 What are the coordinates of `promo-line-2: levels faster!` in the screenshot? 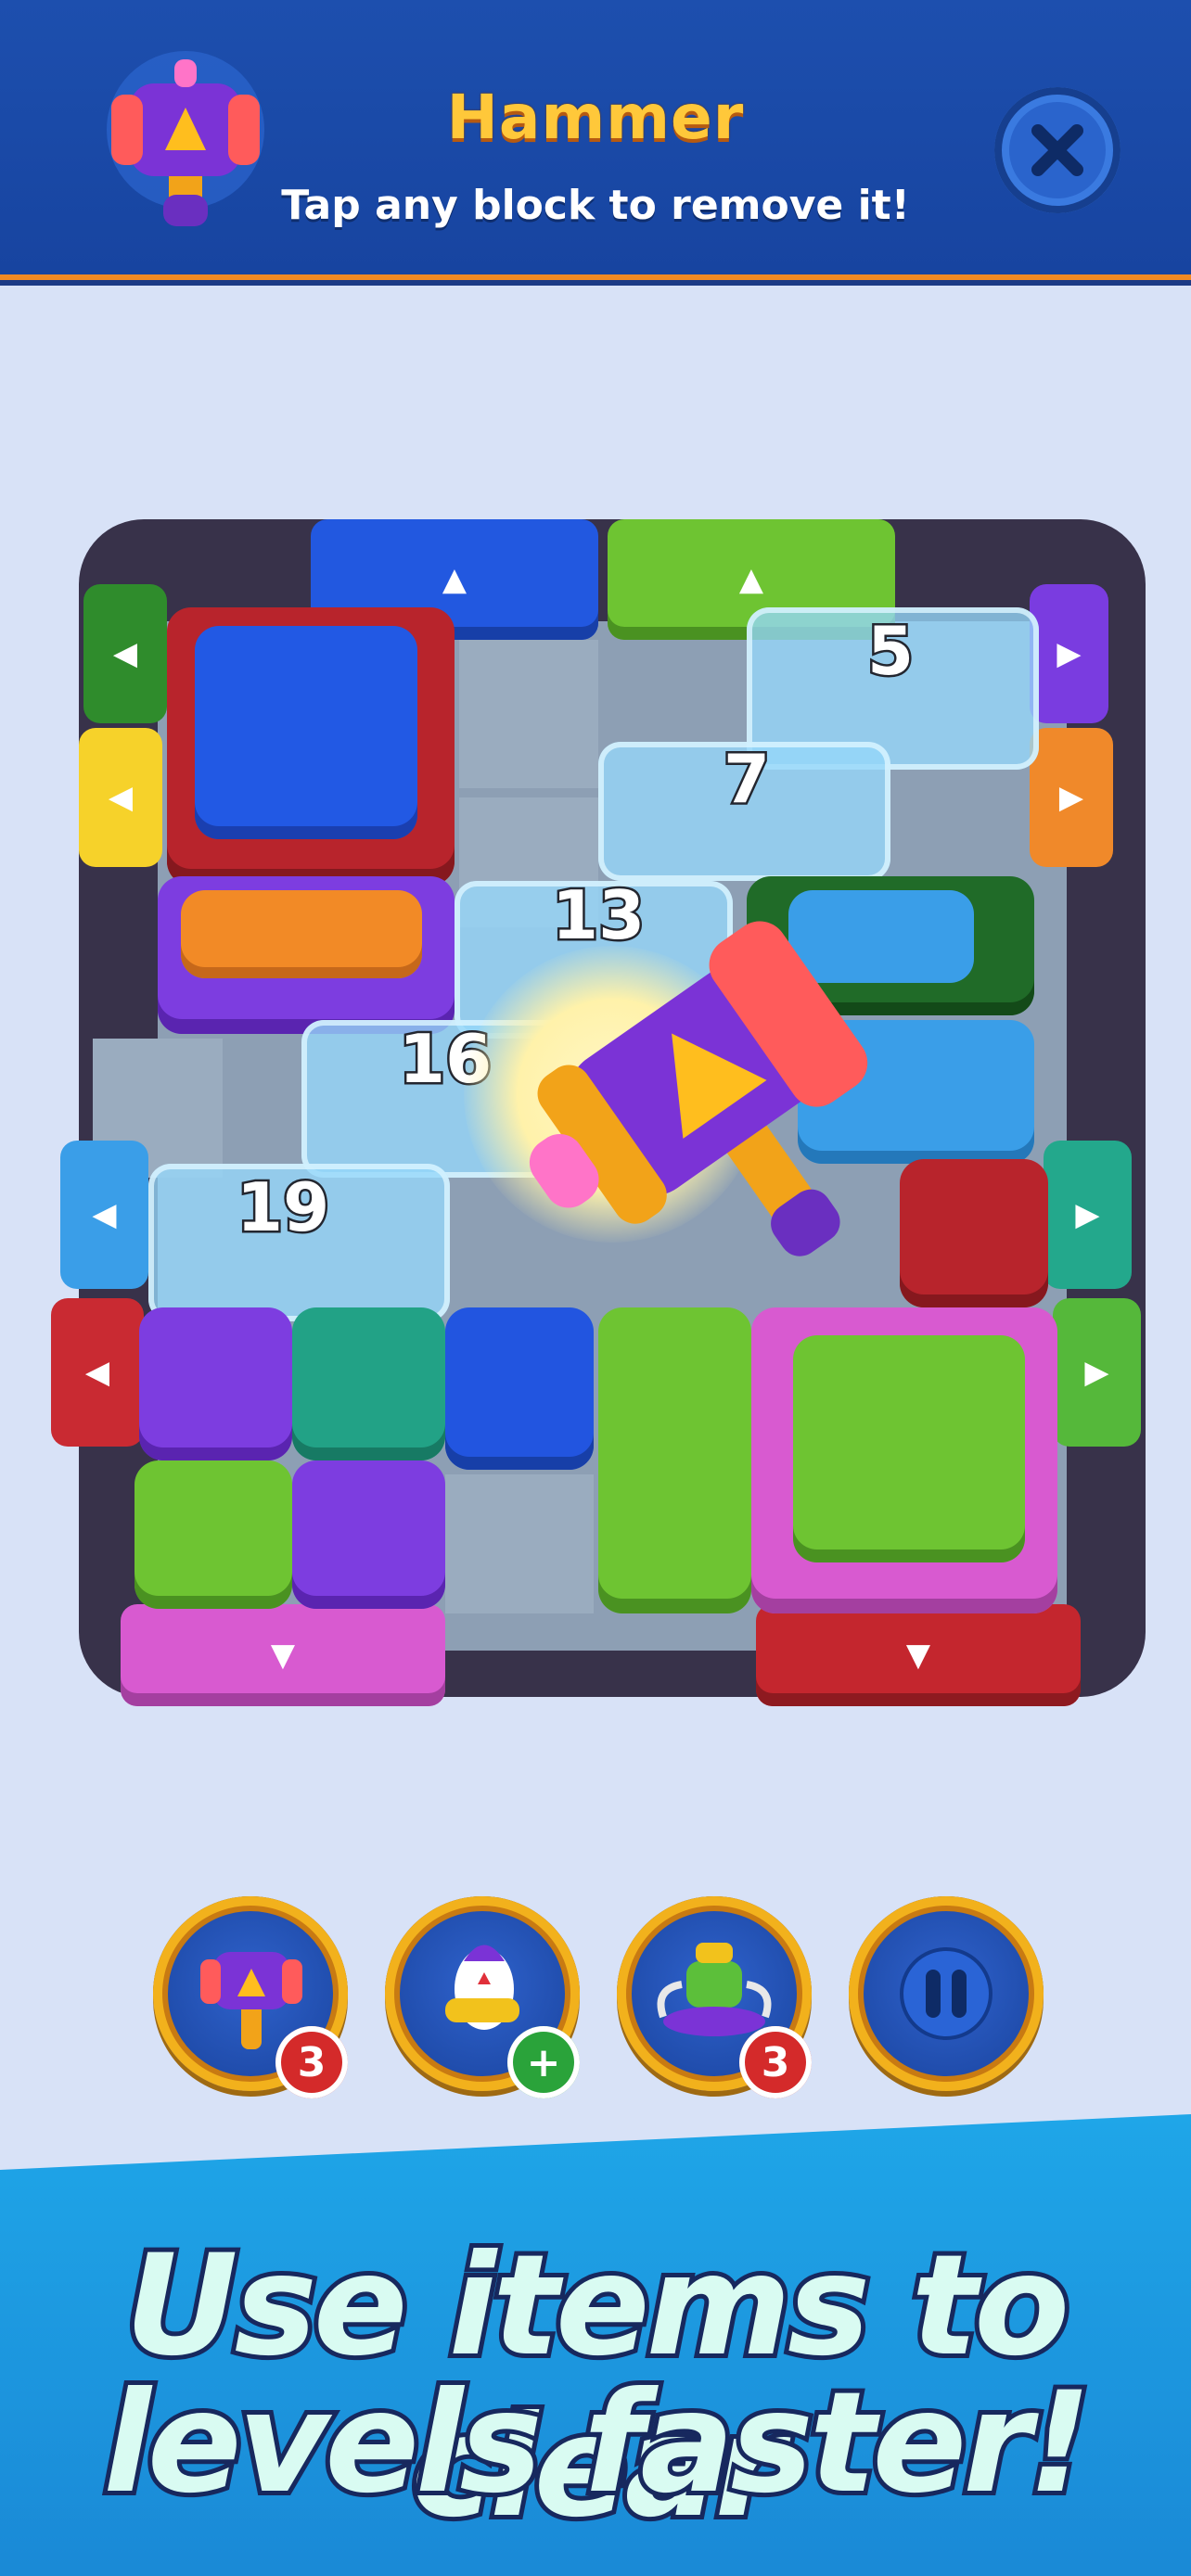 It's located at (597, 2444).